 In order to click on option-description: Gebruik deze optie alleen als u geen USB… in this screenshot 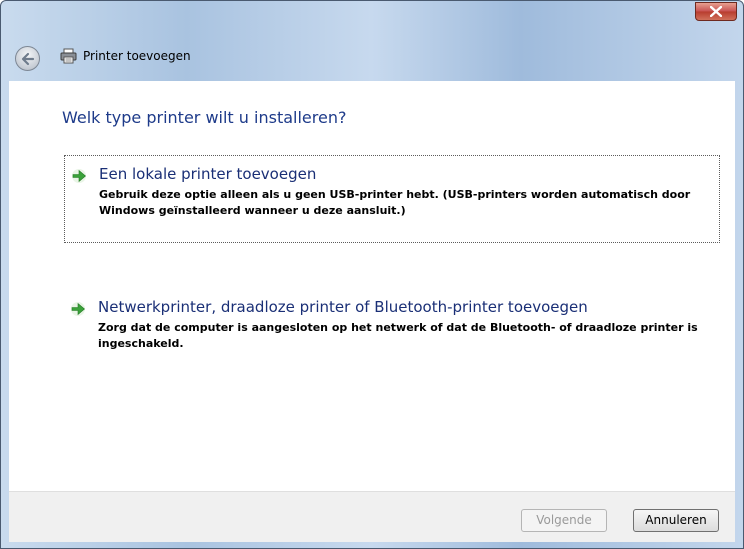, I will do `click(395, 202)`.